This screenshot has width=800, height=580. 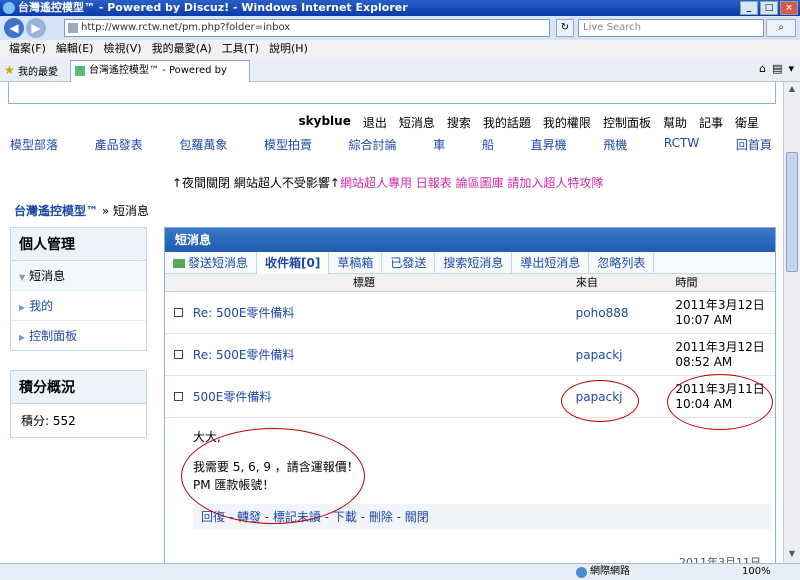 I want to click on cat-airplane: 飛機, so click(x=615, y=144).